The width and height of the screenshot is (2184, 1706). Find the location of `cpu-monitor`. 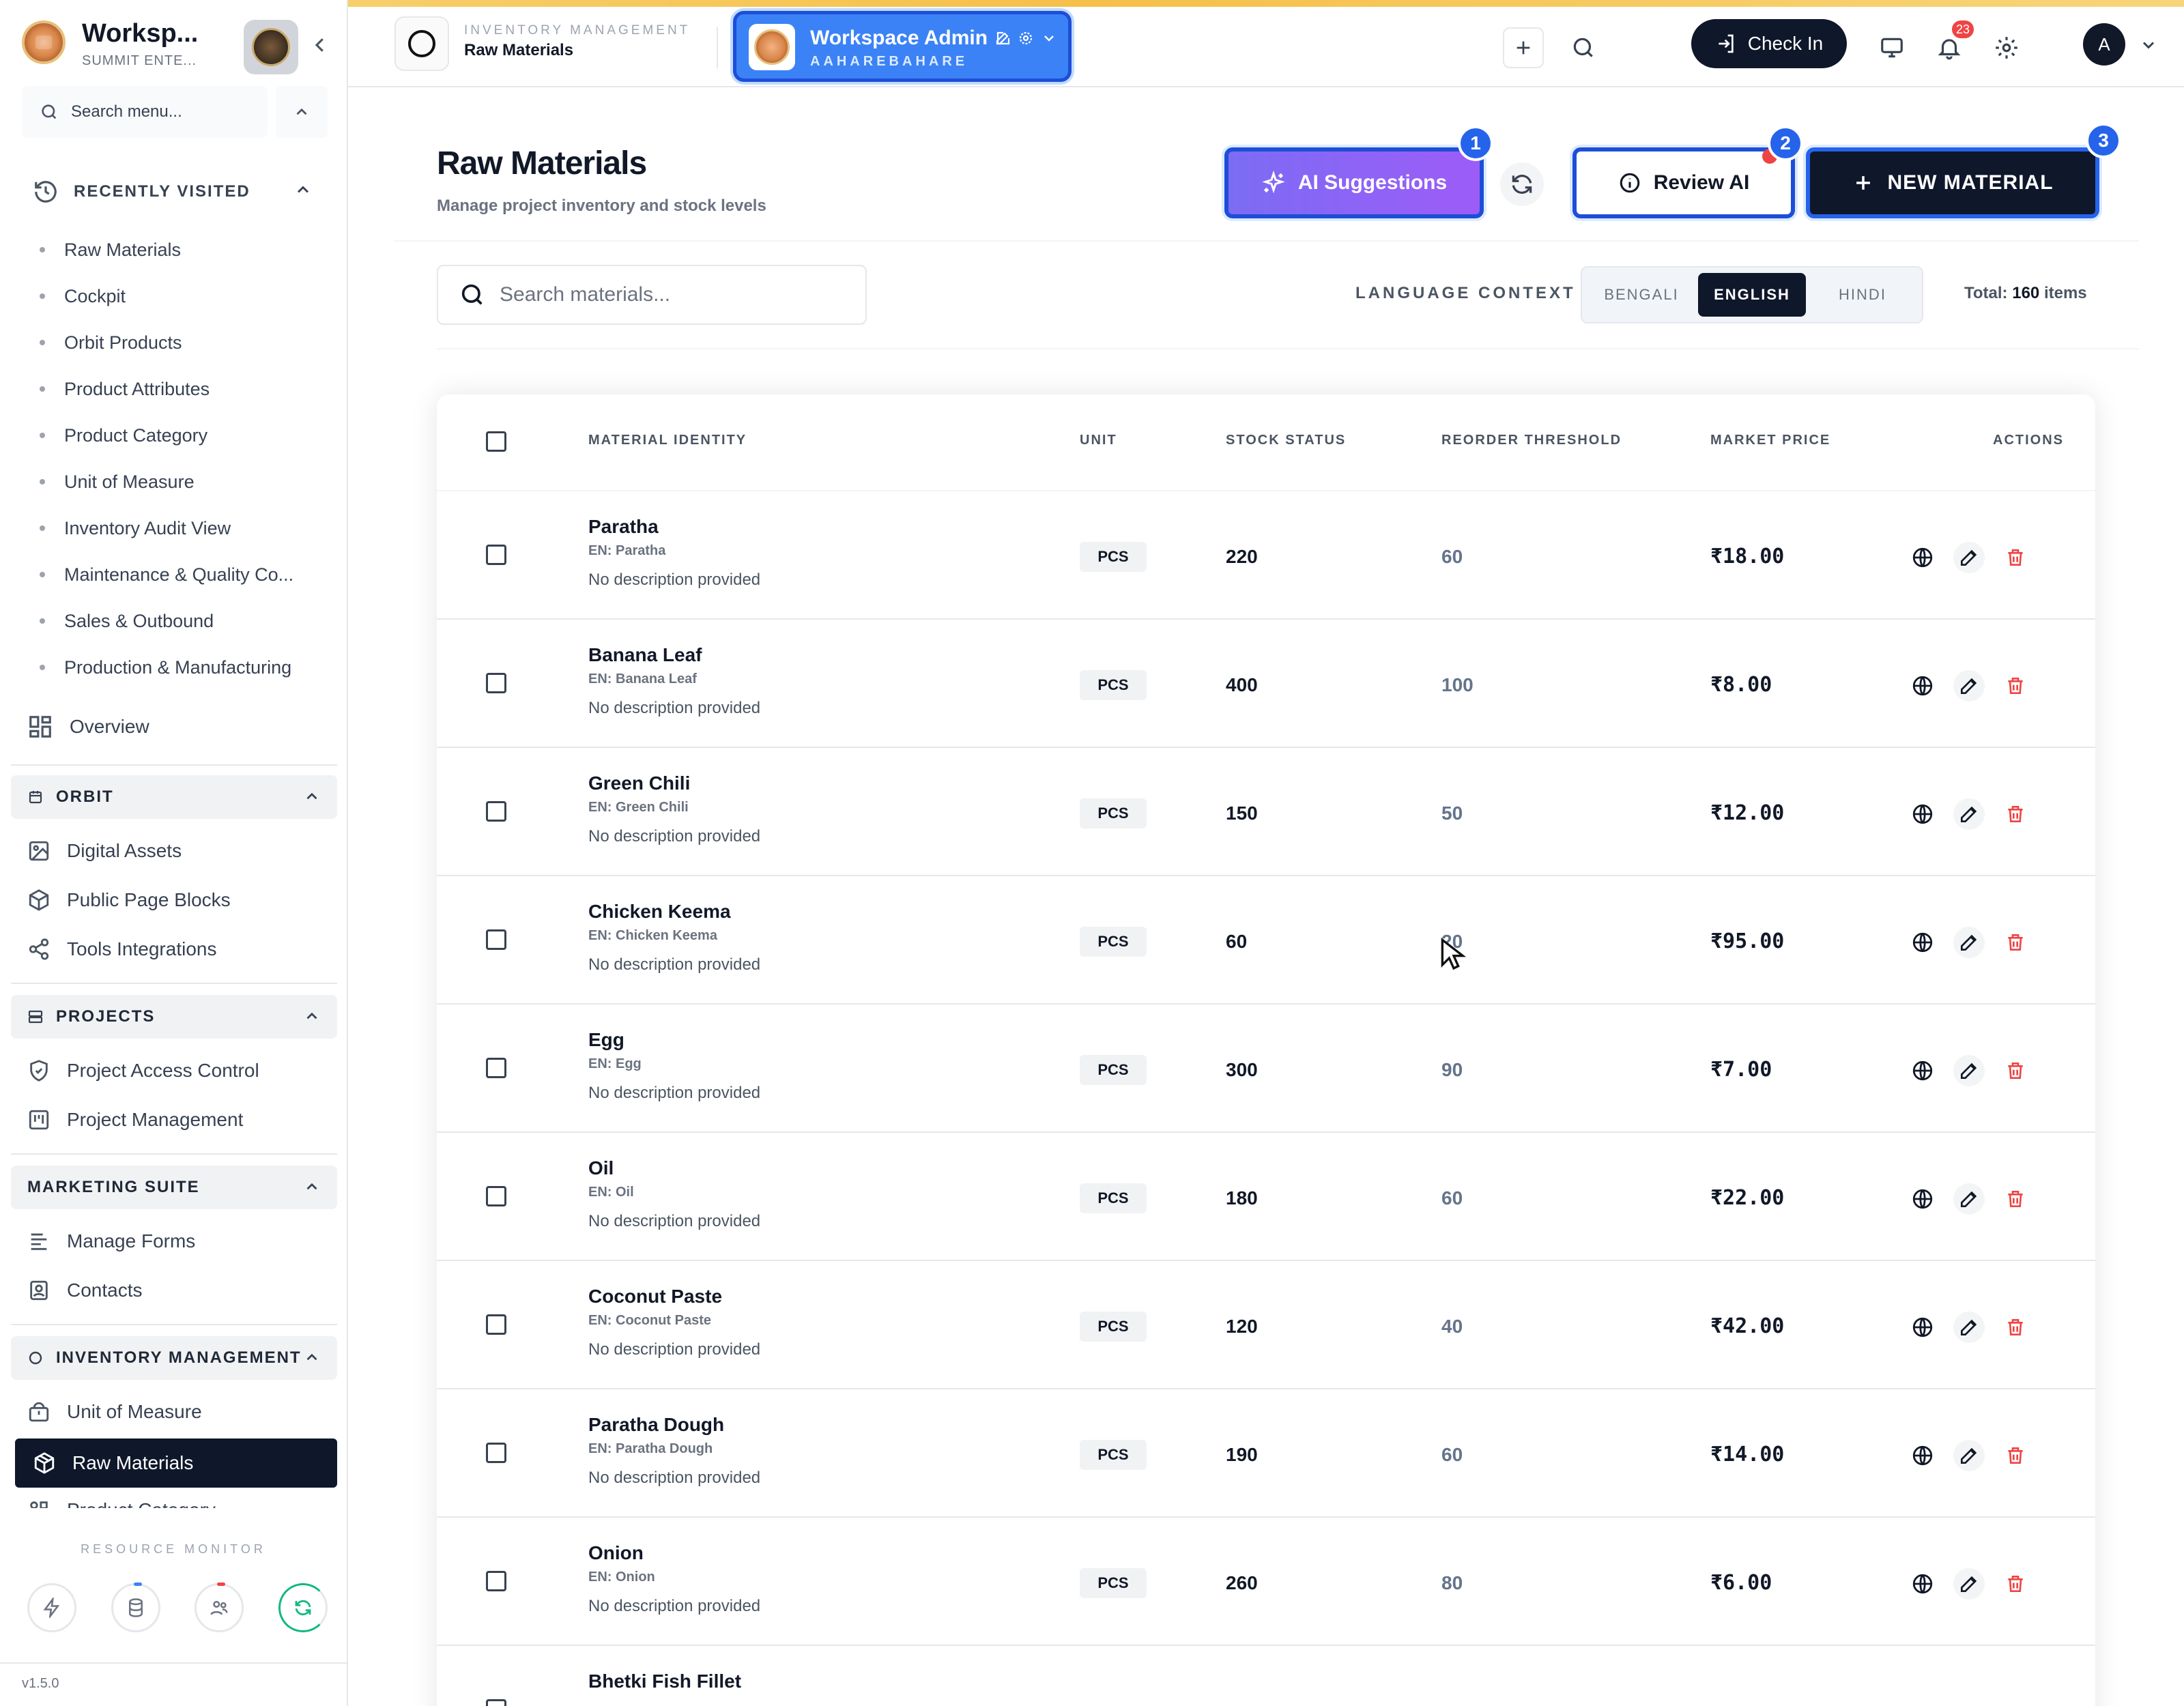

cpu-monitor is located at coordinates (51, 1608).